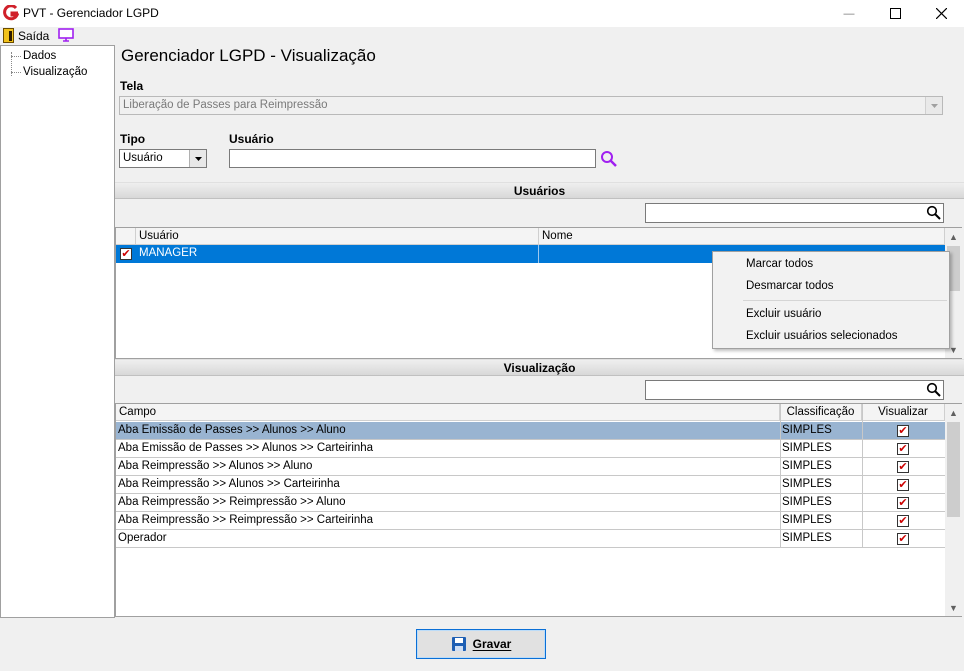  Describe the element at coordinates (225, 105) in the screenshot. I see `tela-select-value: Liberação de Passes para Reimpressão` at that location.